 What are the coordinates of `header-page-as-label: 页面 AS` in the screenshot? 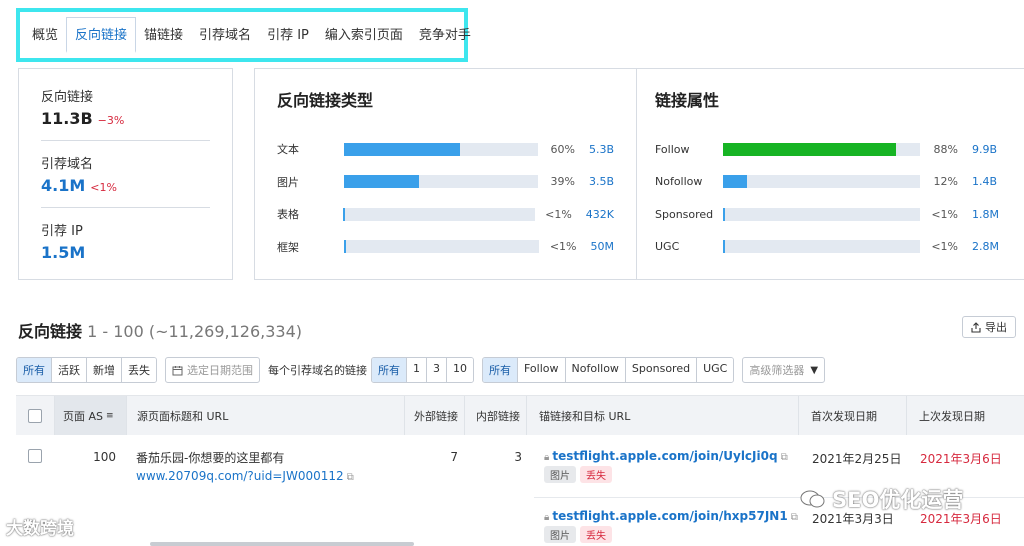 It's located at (83, 416).